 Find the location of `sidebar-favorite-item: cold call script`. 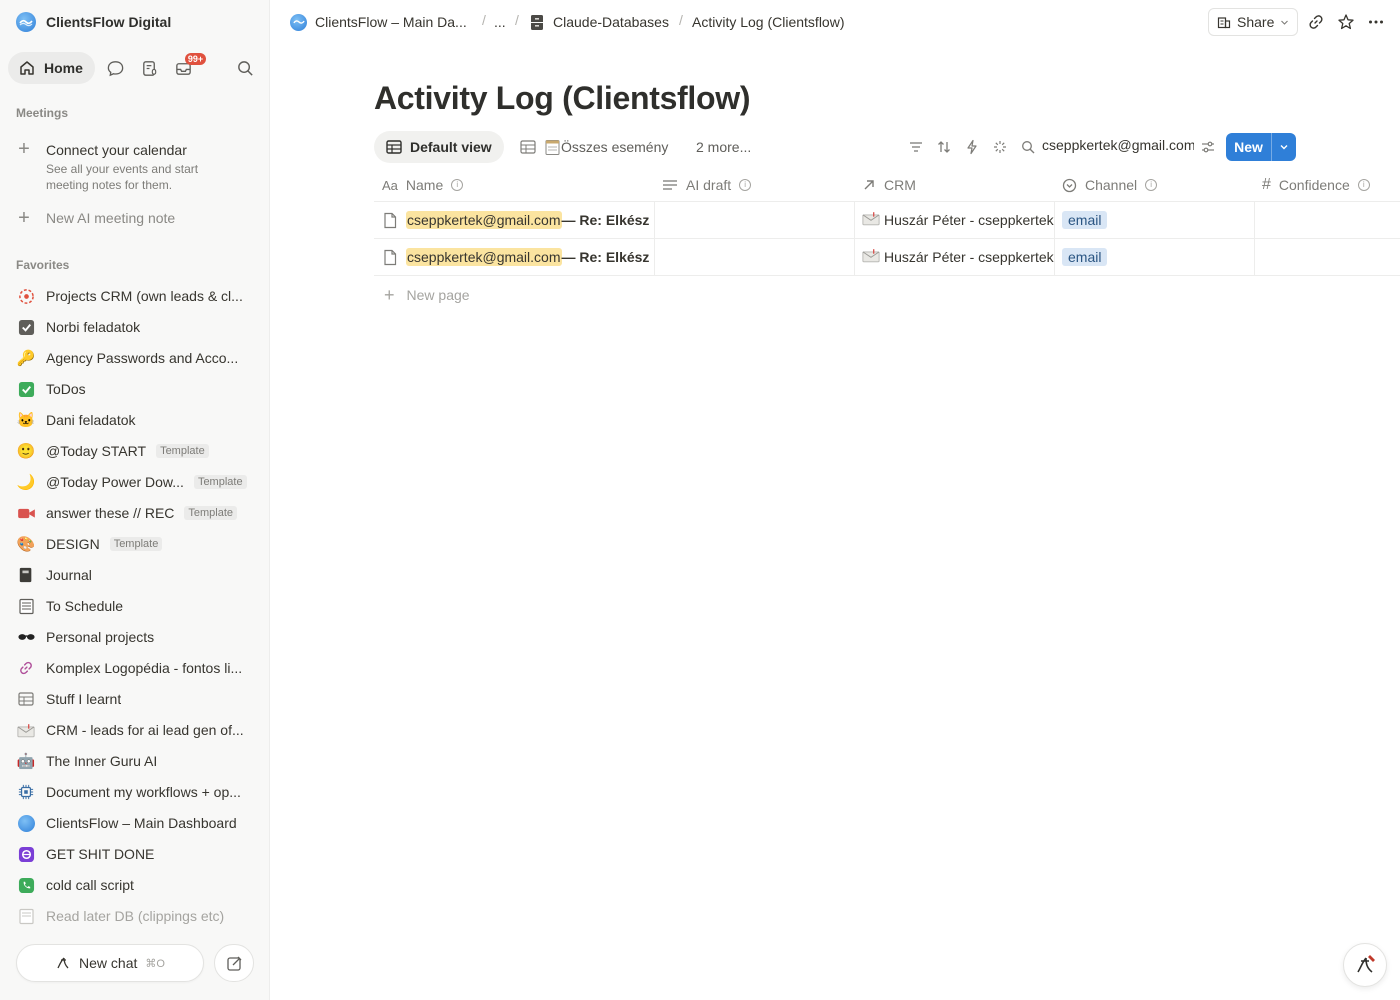

sidebar-favorite-item: cold call script is located at coordinates (138, 885).